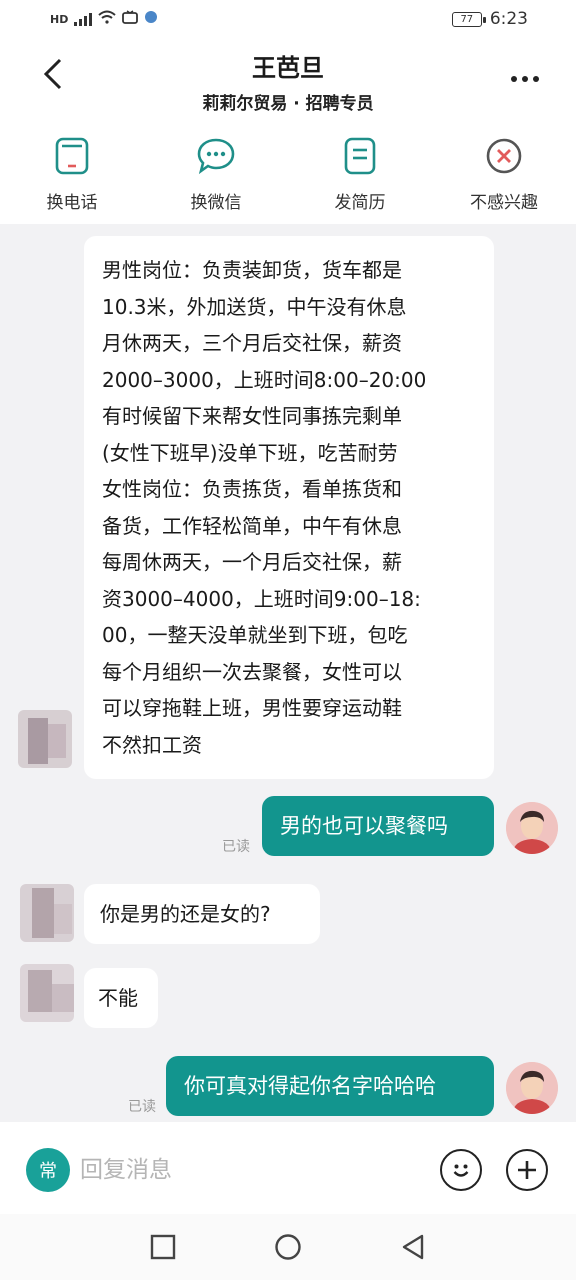 This screenshot has width=576, height=1280. I want to click on not-interested-icon, so click(504, 156).